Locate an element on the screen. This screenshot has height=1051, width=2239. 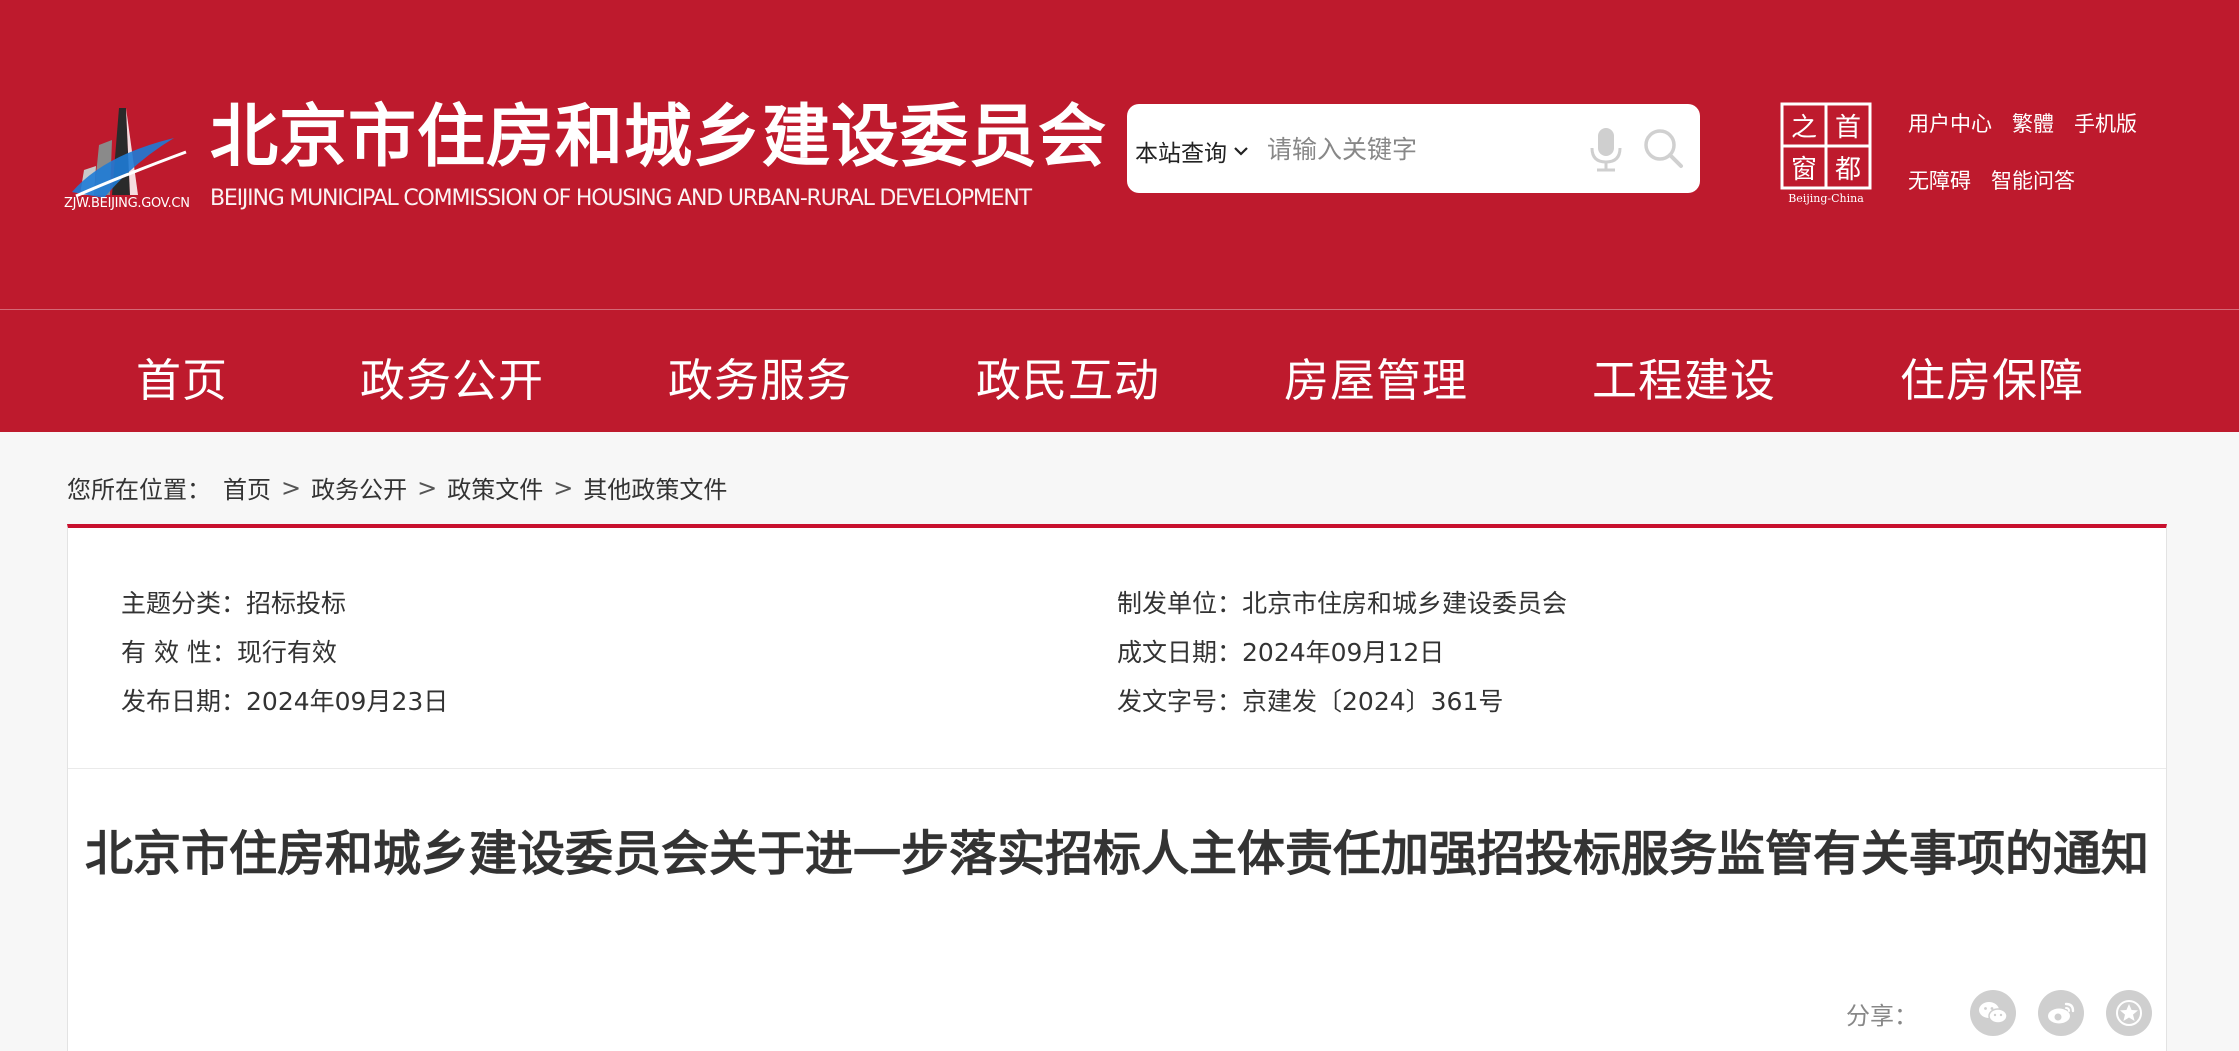
share-favorite-button is located at coordinates (2129, 1013).